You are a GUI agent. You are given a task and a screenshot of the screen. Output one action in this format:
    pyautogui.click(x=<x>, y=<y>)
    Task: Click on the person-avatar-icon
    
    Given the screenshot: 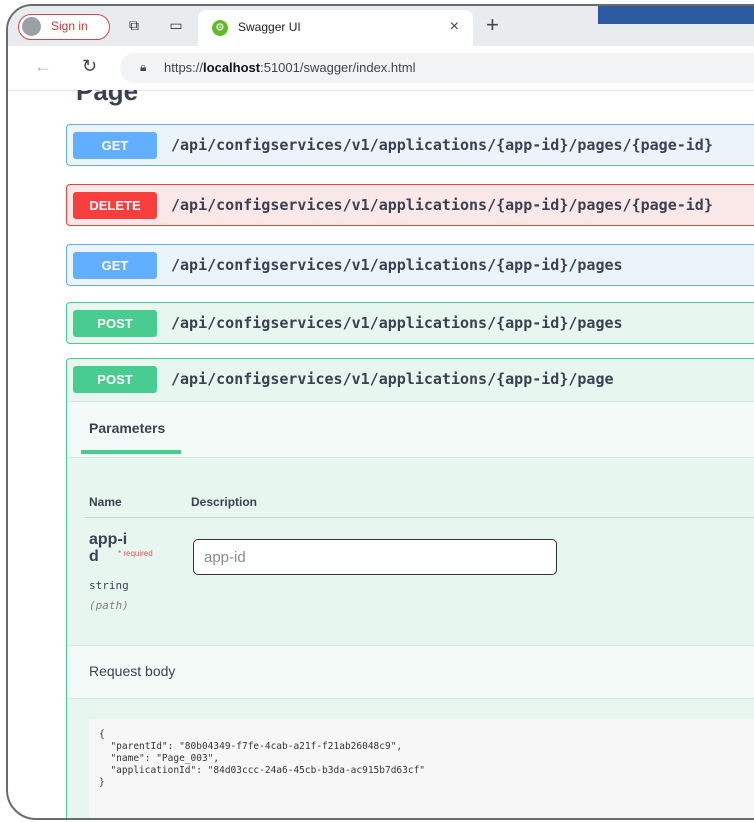 What is the action you would take?
    pyautogui.click(x=31, y=26)
    